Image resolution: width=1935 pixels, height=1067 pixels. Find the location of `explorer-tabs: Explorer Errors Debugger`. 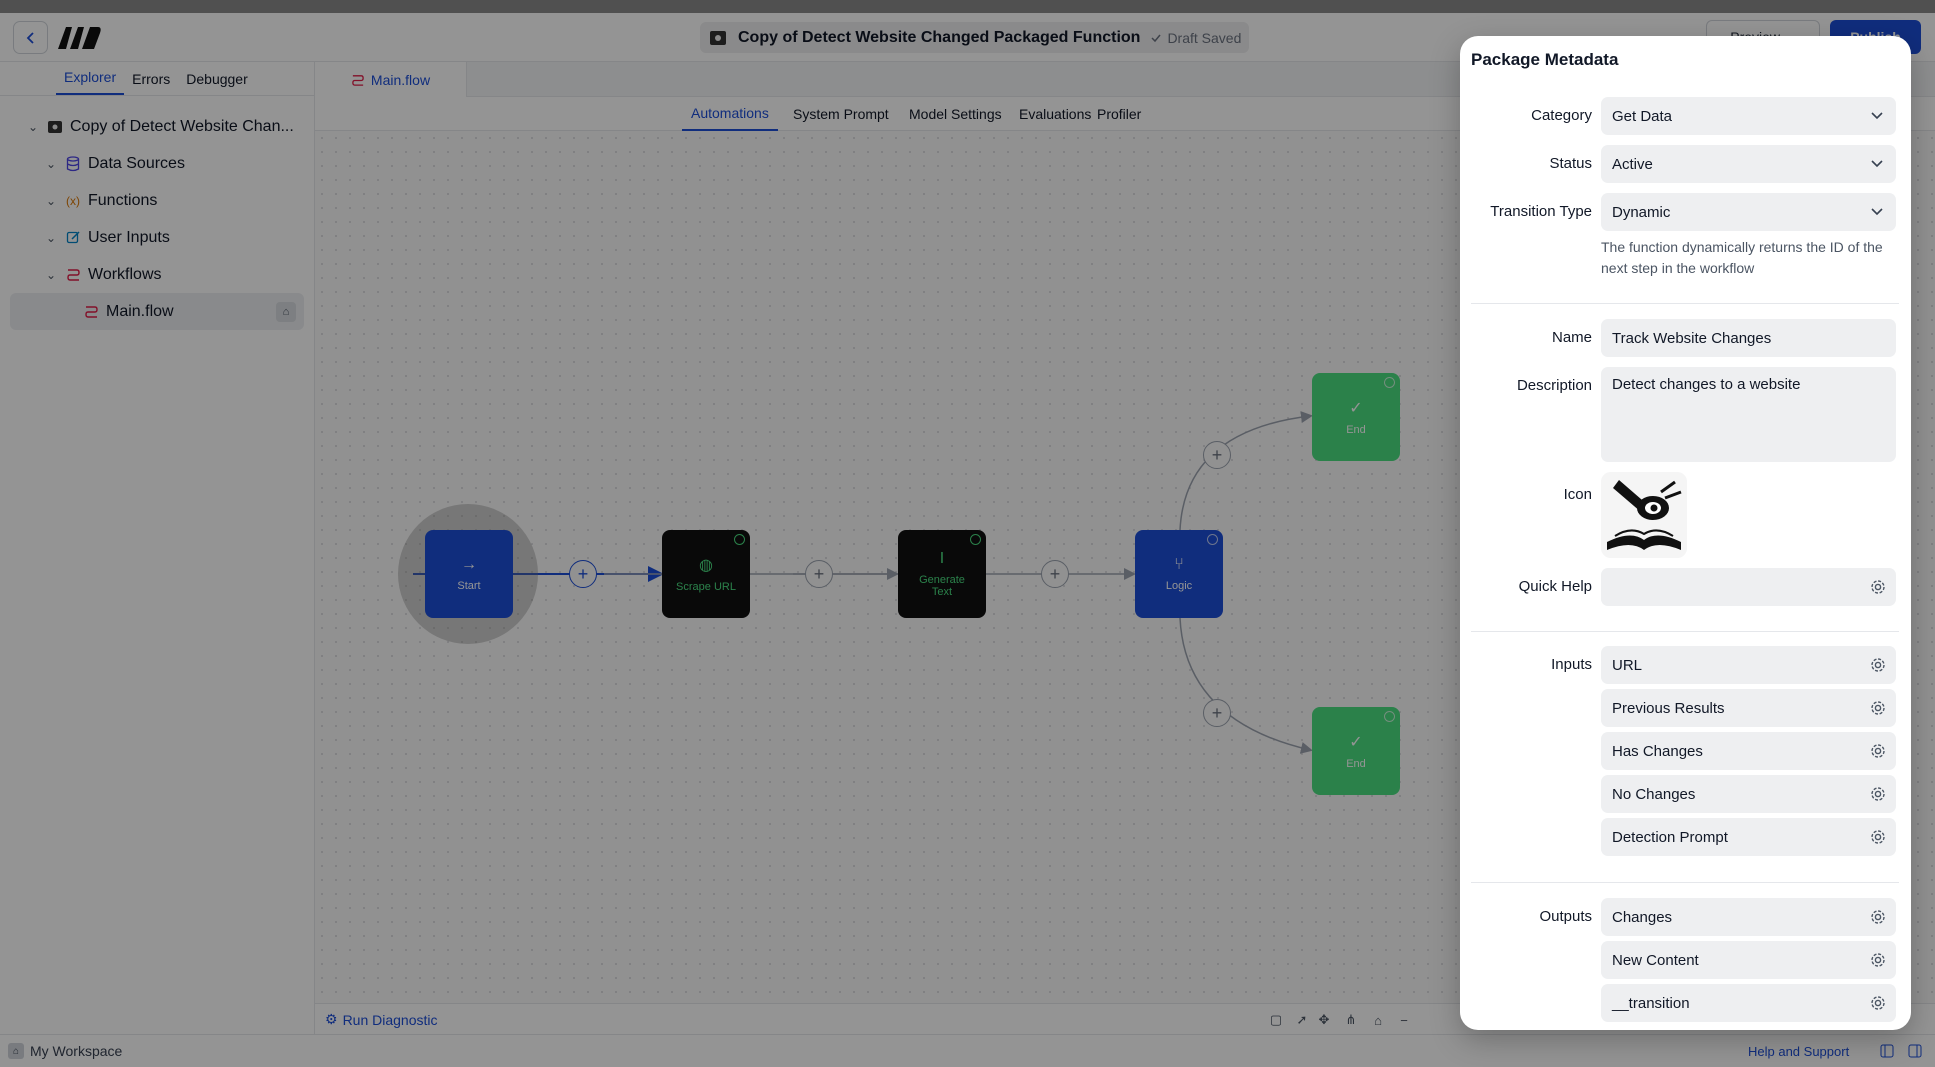

explorer-tabs: Explorer Errors Debugger is located at coordinates (157, 79).